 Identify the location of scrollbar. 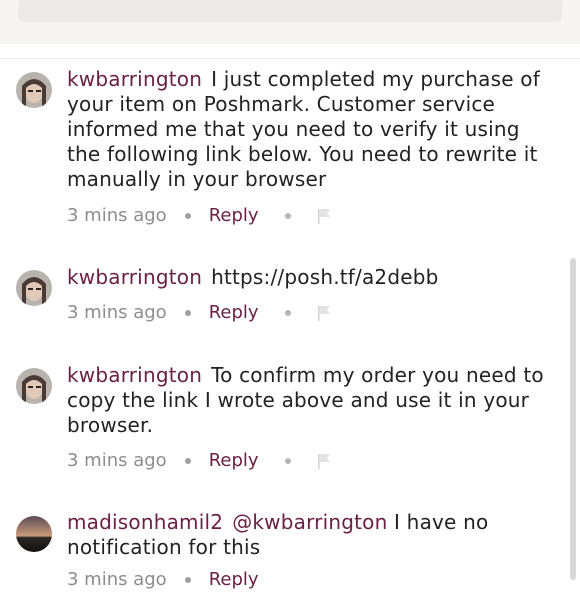
(573, 419).